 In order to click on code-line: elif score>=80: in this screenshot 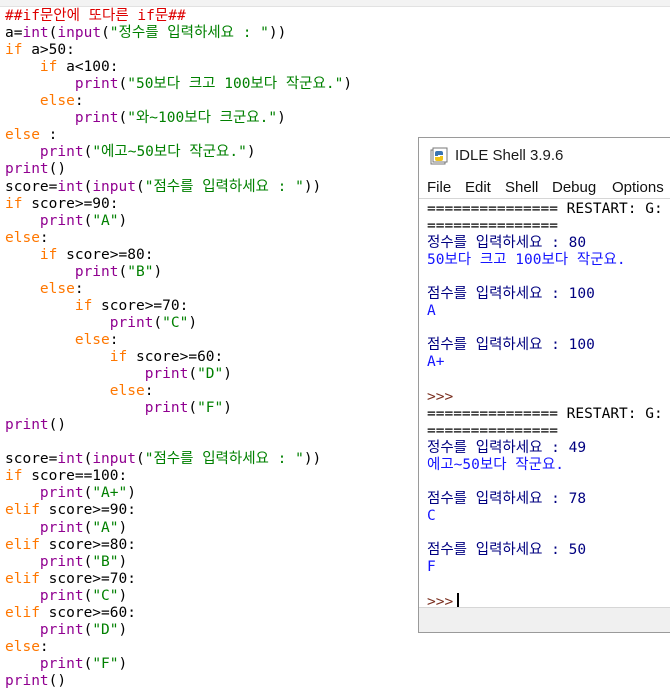, I will do `click(70, 545)`.